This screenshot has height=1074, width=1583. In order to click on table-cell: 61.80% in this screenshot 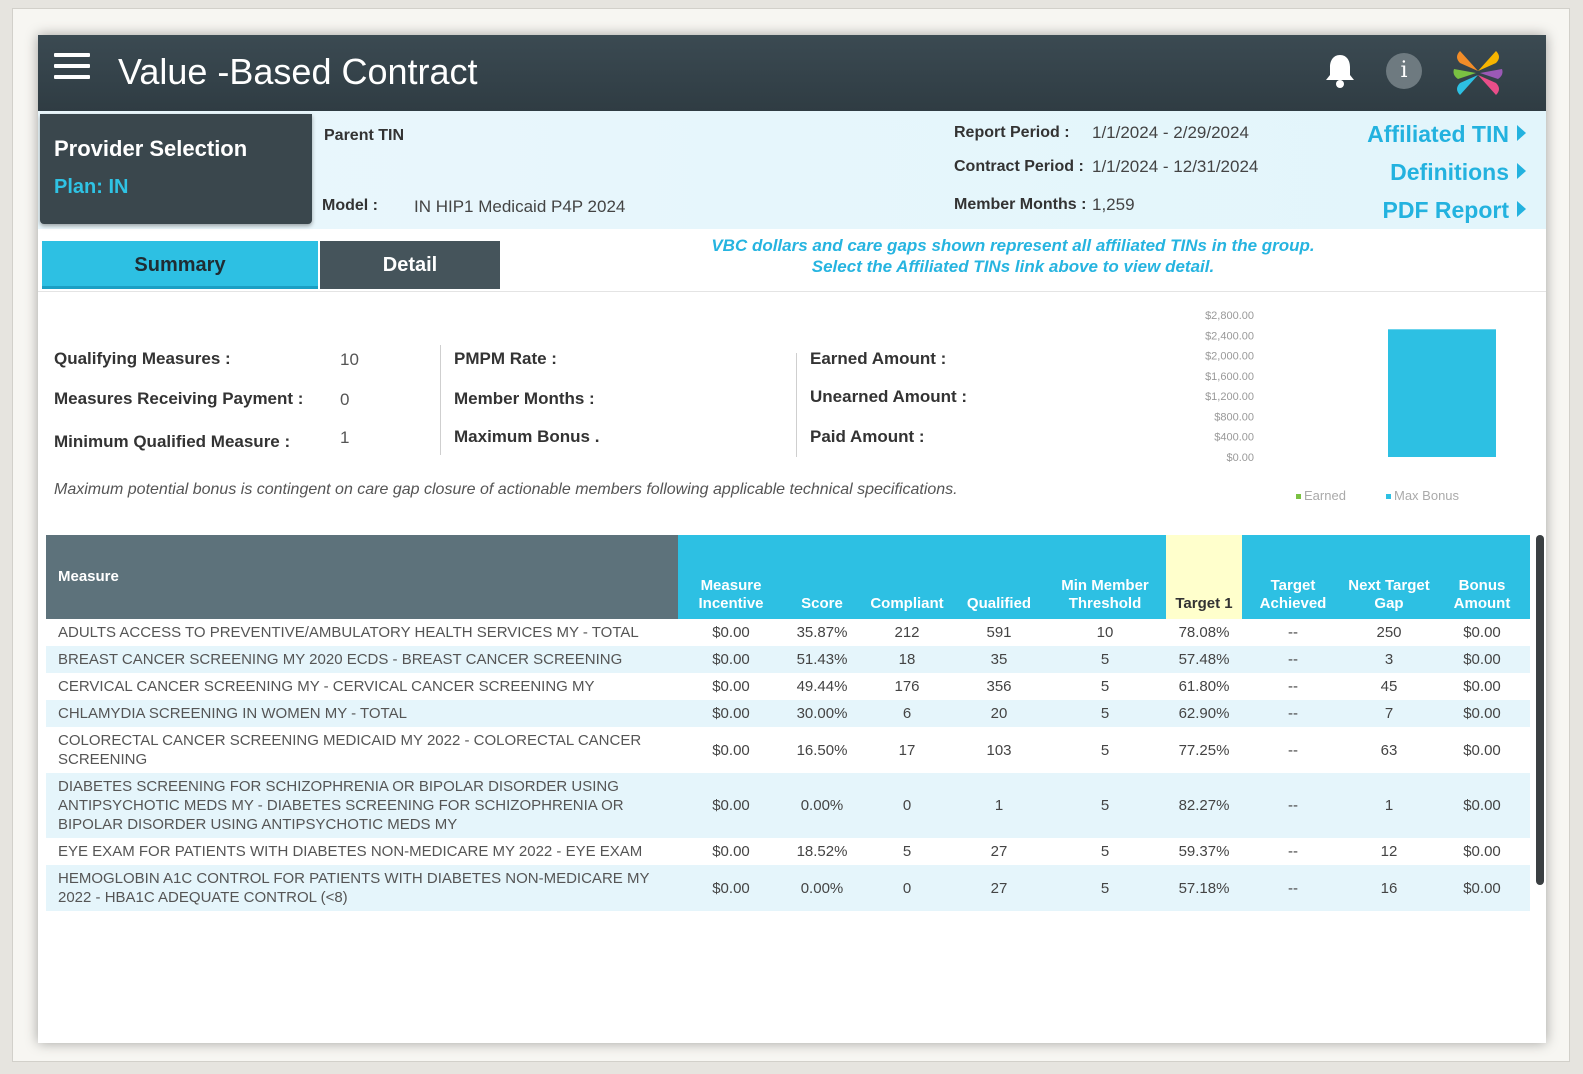, I will do `click(1204, 686)`.